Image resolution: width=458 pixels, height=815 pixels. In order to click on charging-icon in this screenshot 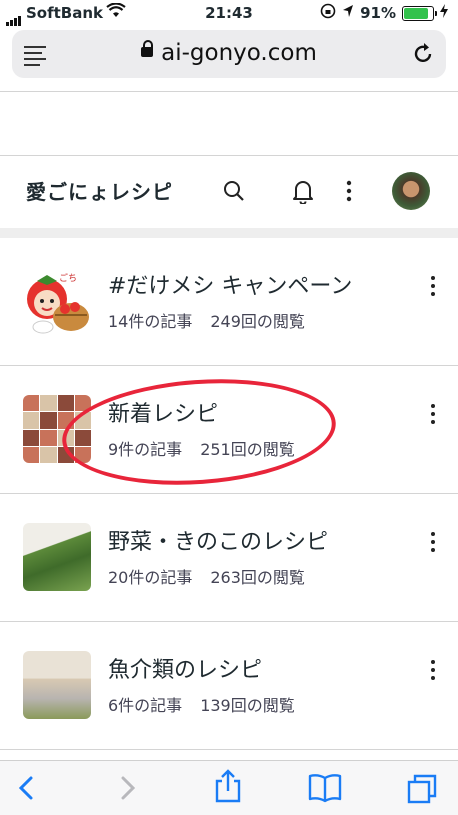, I will do `click(444, 13)`.